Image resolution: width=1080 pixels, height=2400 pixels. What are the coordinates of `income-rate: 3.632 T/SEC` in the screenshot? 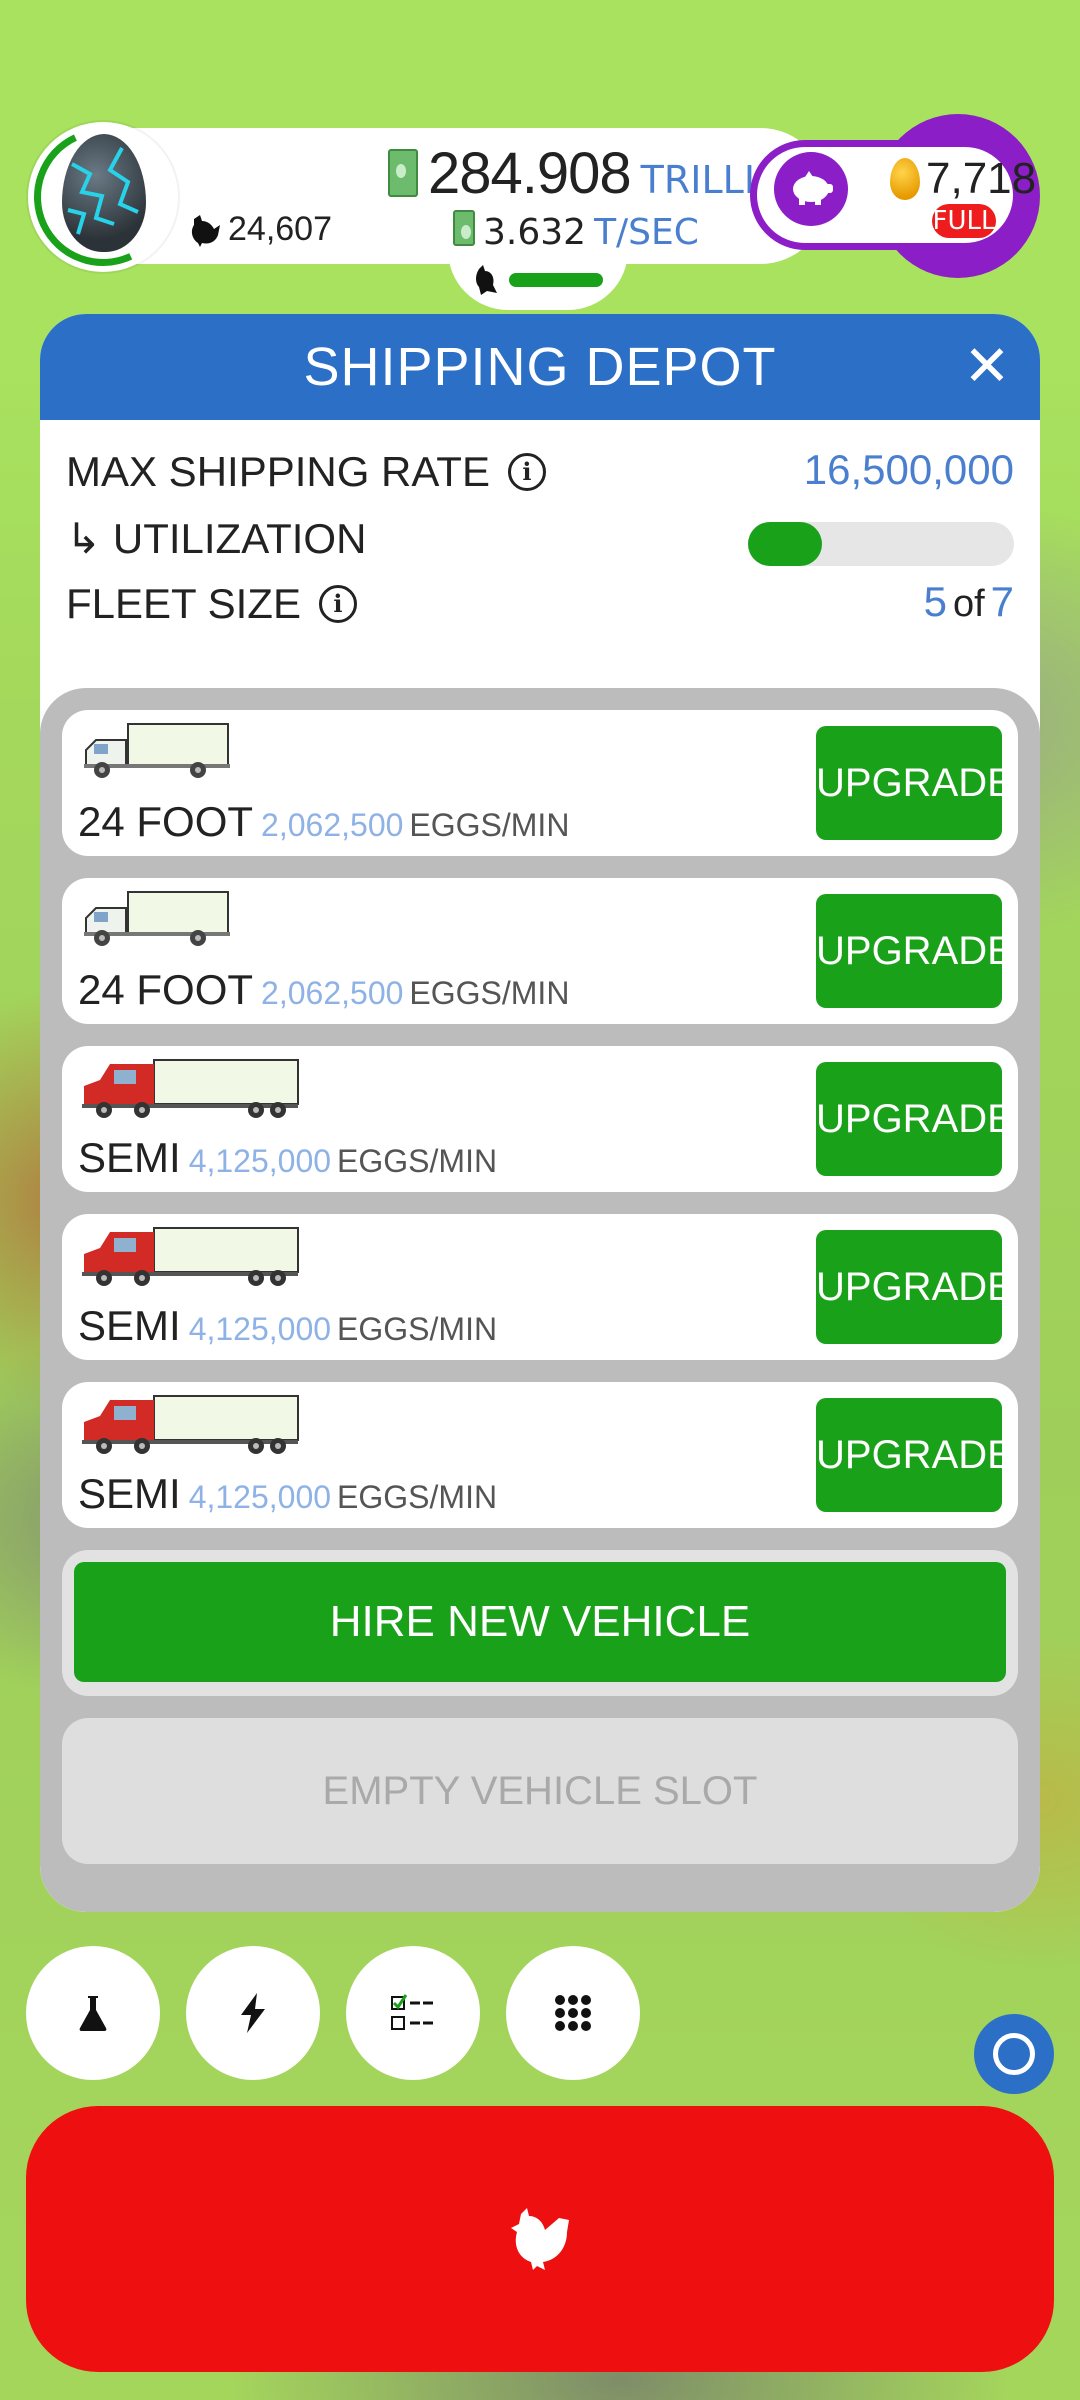 It's located at (576, 230).